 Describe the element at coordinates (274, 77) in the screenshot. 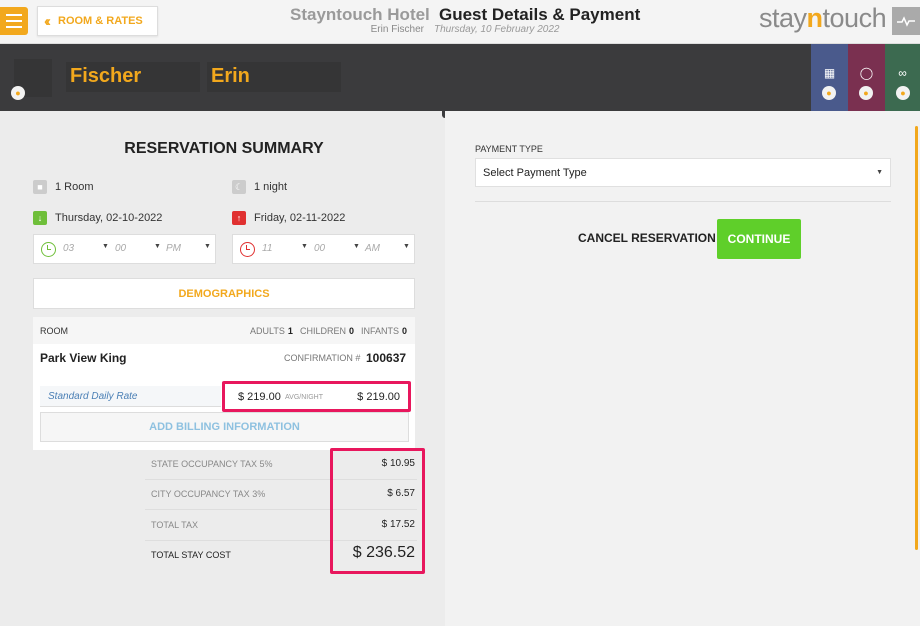

I see `guest-first-name-field: Erin` at that location.